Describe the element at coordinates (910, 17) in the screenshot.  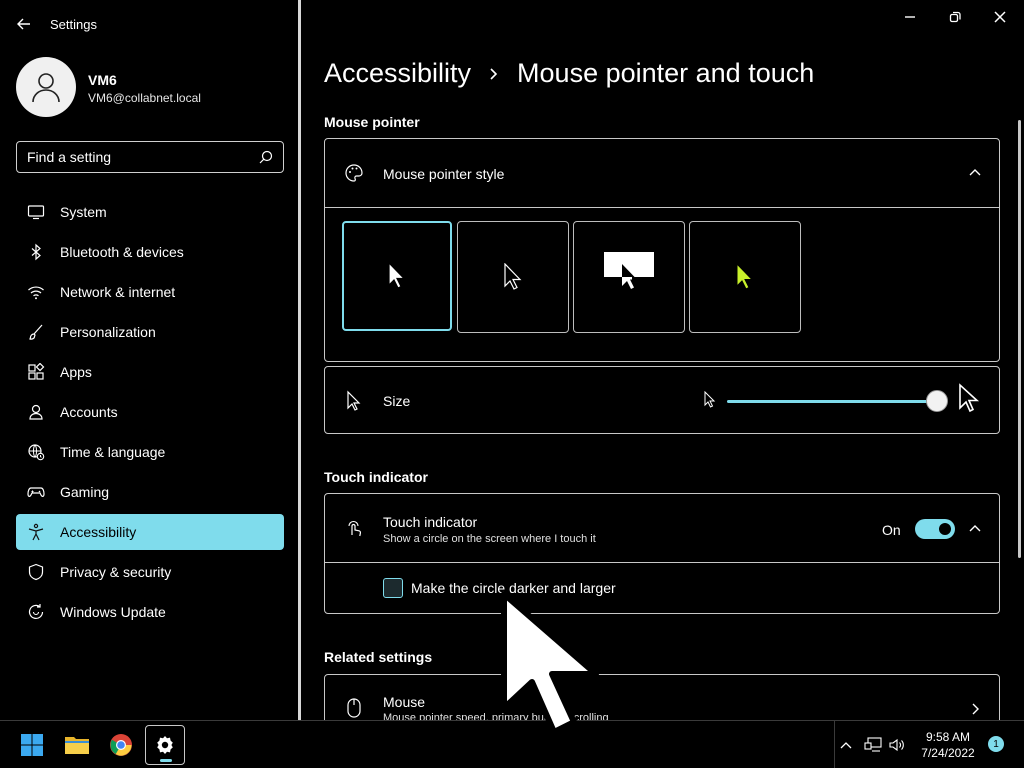
I see `minimize-icon` at that location.